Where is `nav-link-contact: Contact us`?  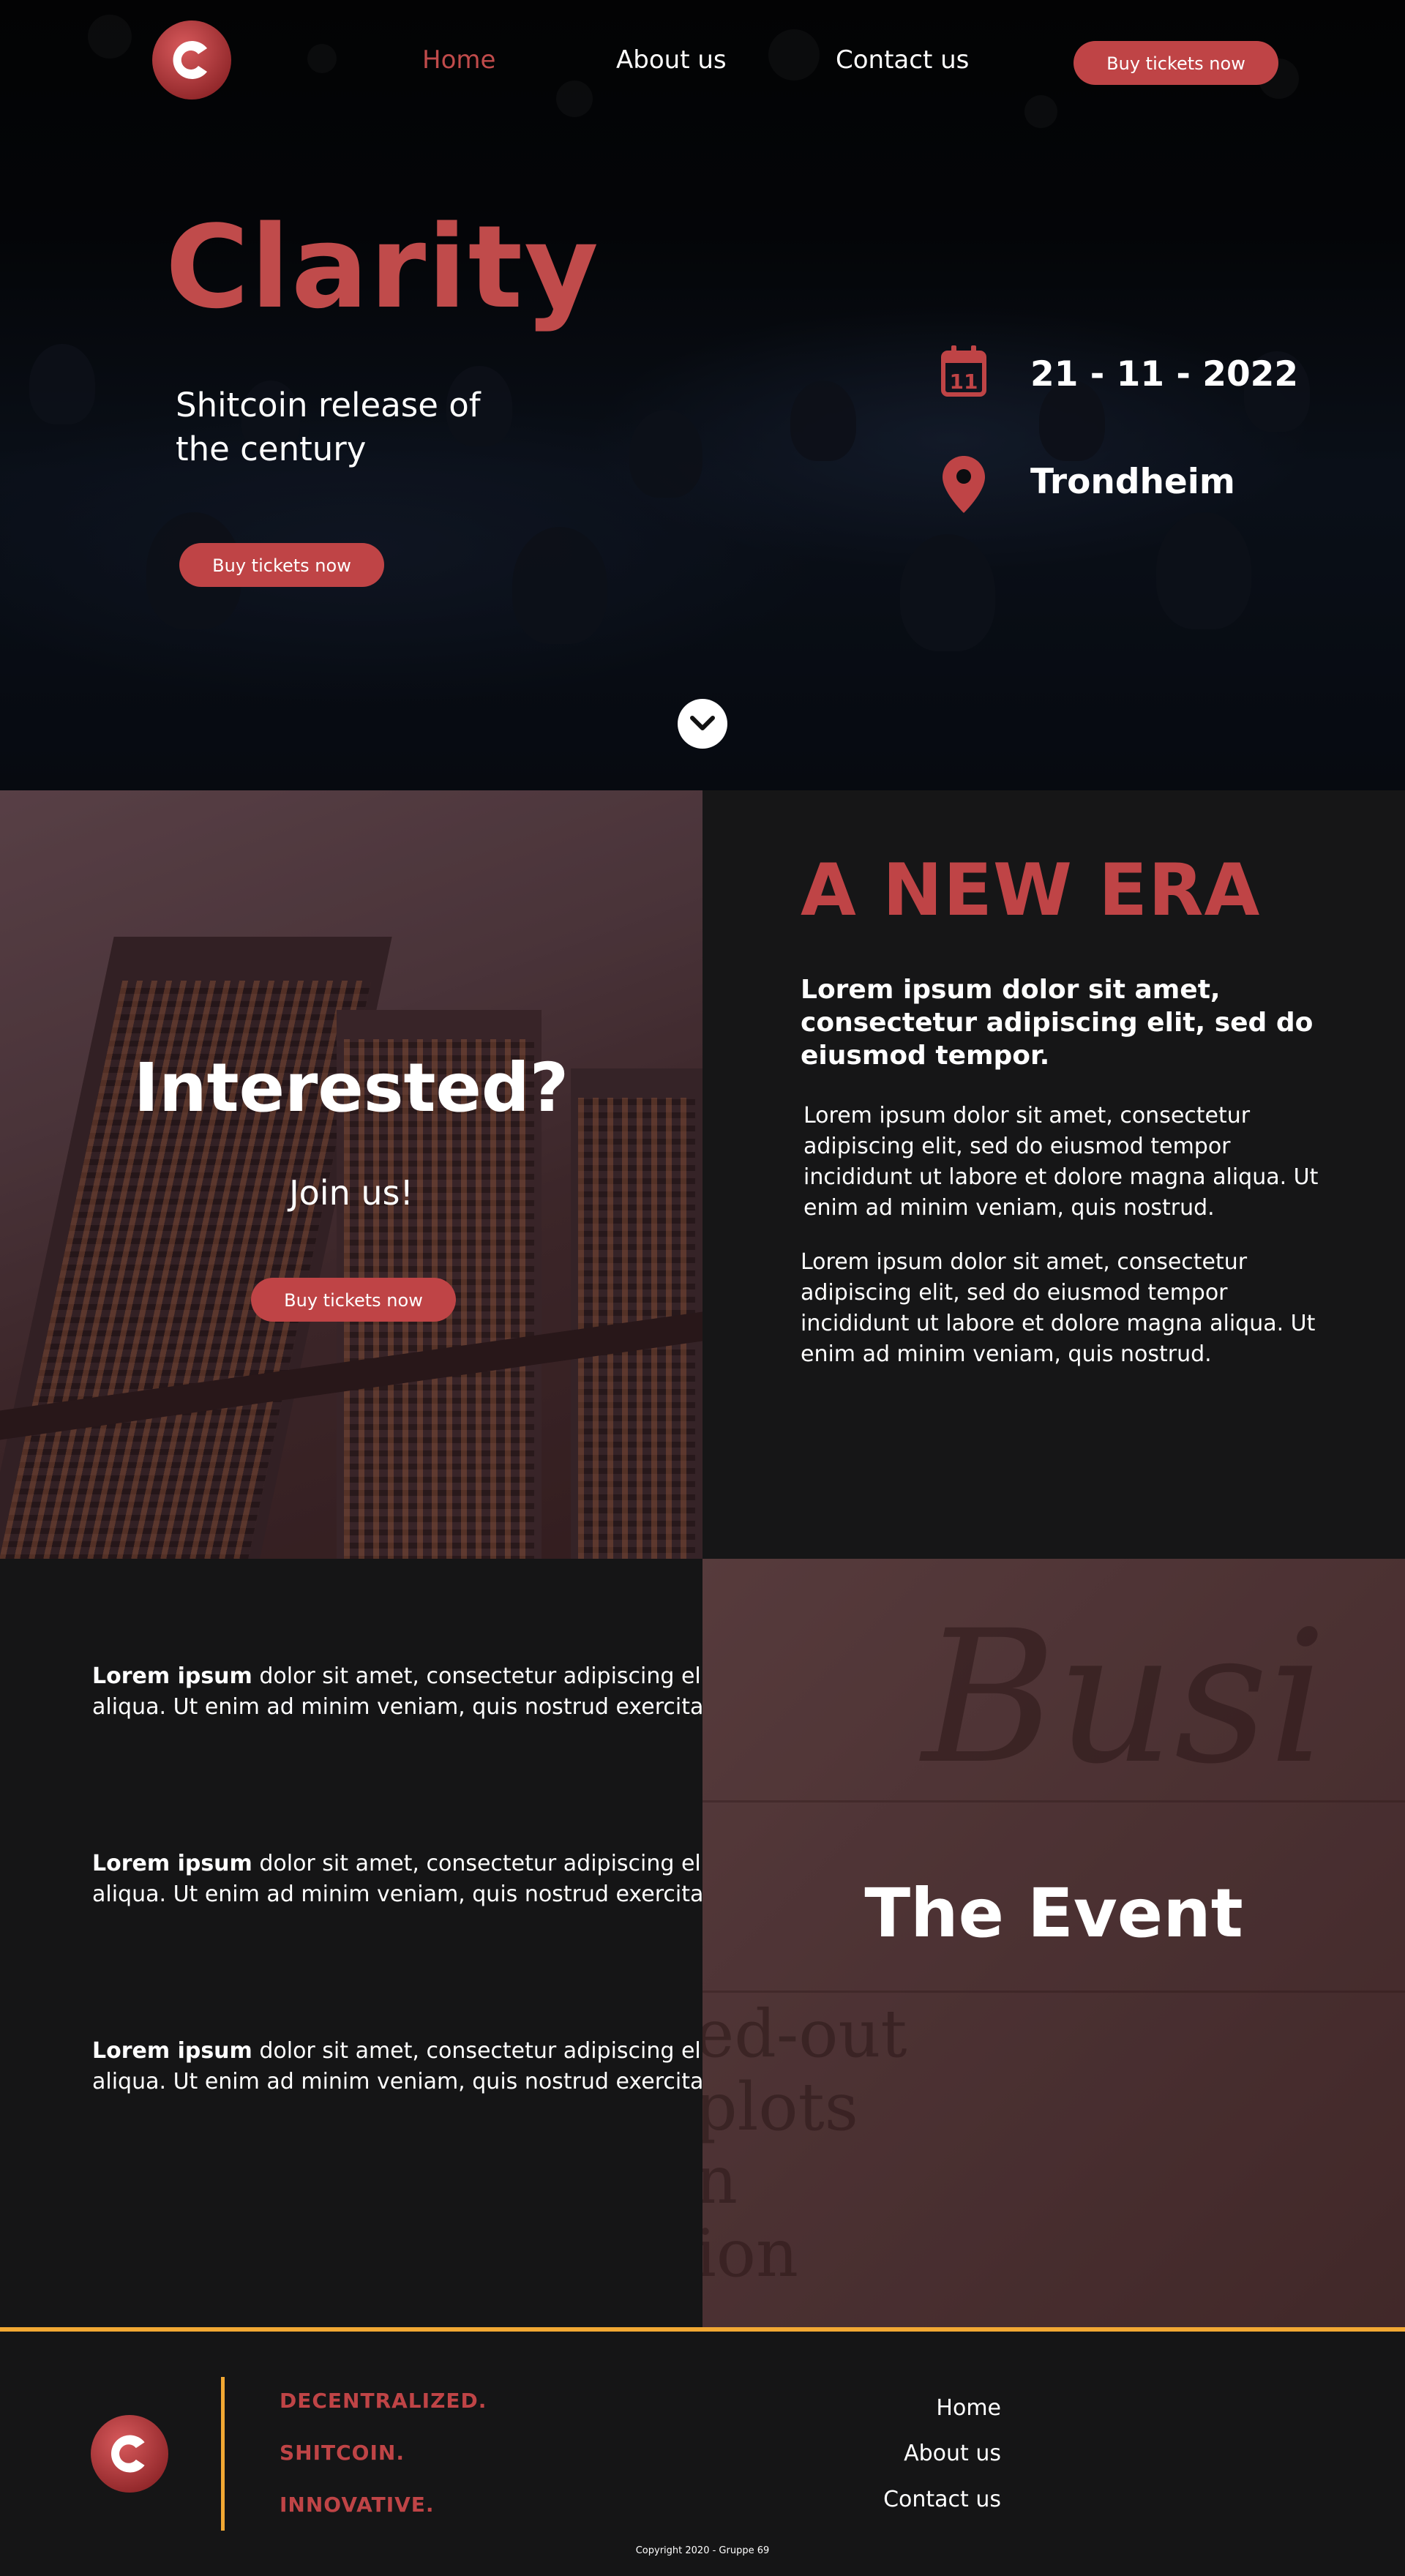
nav-link-contact: Contact us is located at coordinates (903, 60).